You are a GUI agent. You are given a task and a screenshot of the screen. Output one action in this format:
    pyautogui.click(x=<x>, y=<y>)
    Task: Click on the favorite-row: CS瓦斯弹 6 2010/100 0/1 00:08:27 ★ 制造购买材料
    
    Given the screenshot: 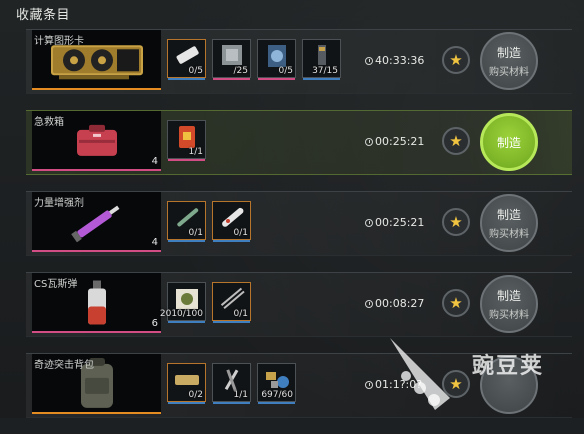 What is the action you would take?
    pyautogui.click(x=299, y=304)
    